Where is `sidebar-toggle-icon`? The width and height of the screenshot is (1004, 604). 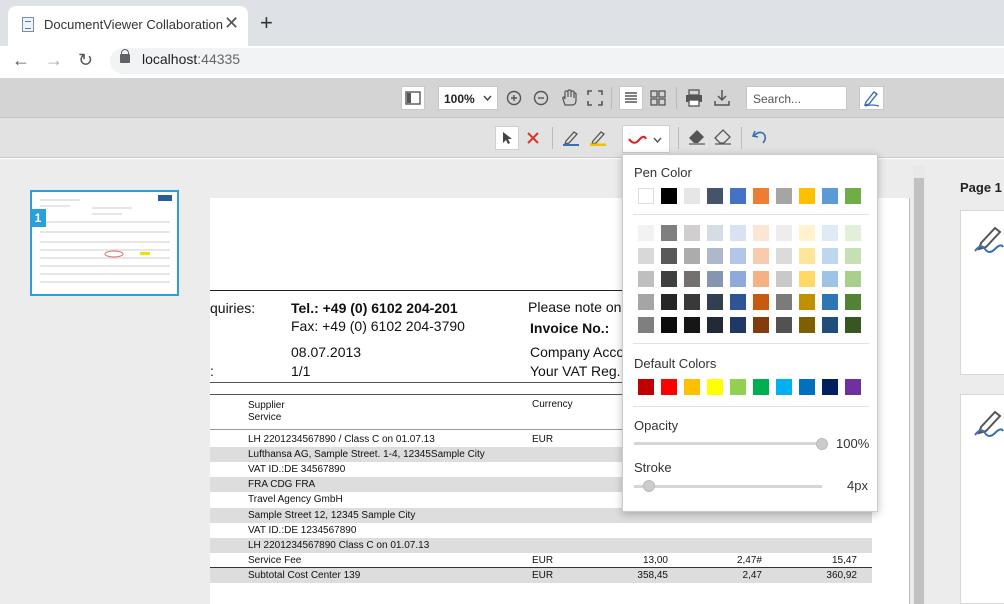 sidebar-toggle-icon is located at coordinates (413, 98).